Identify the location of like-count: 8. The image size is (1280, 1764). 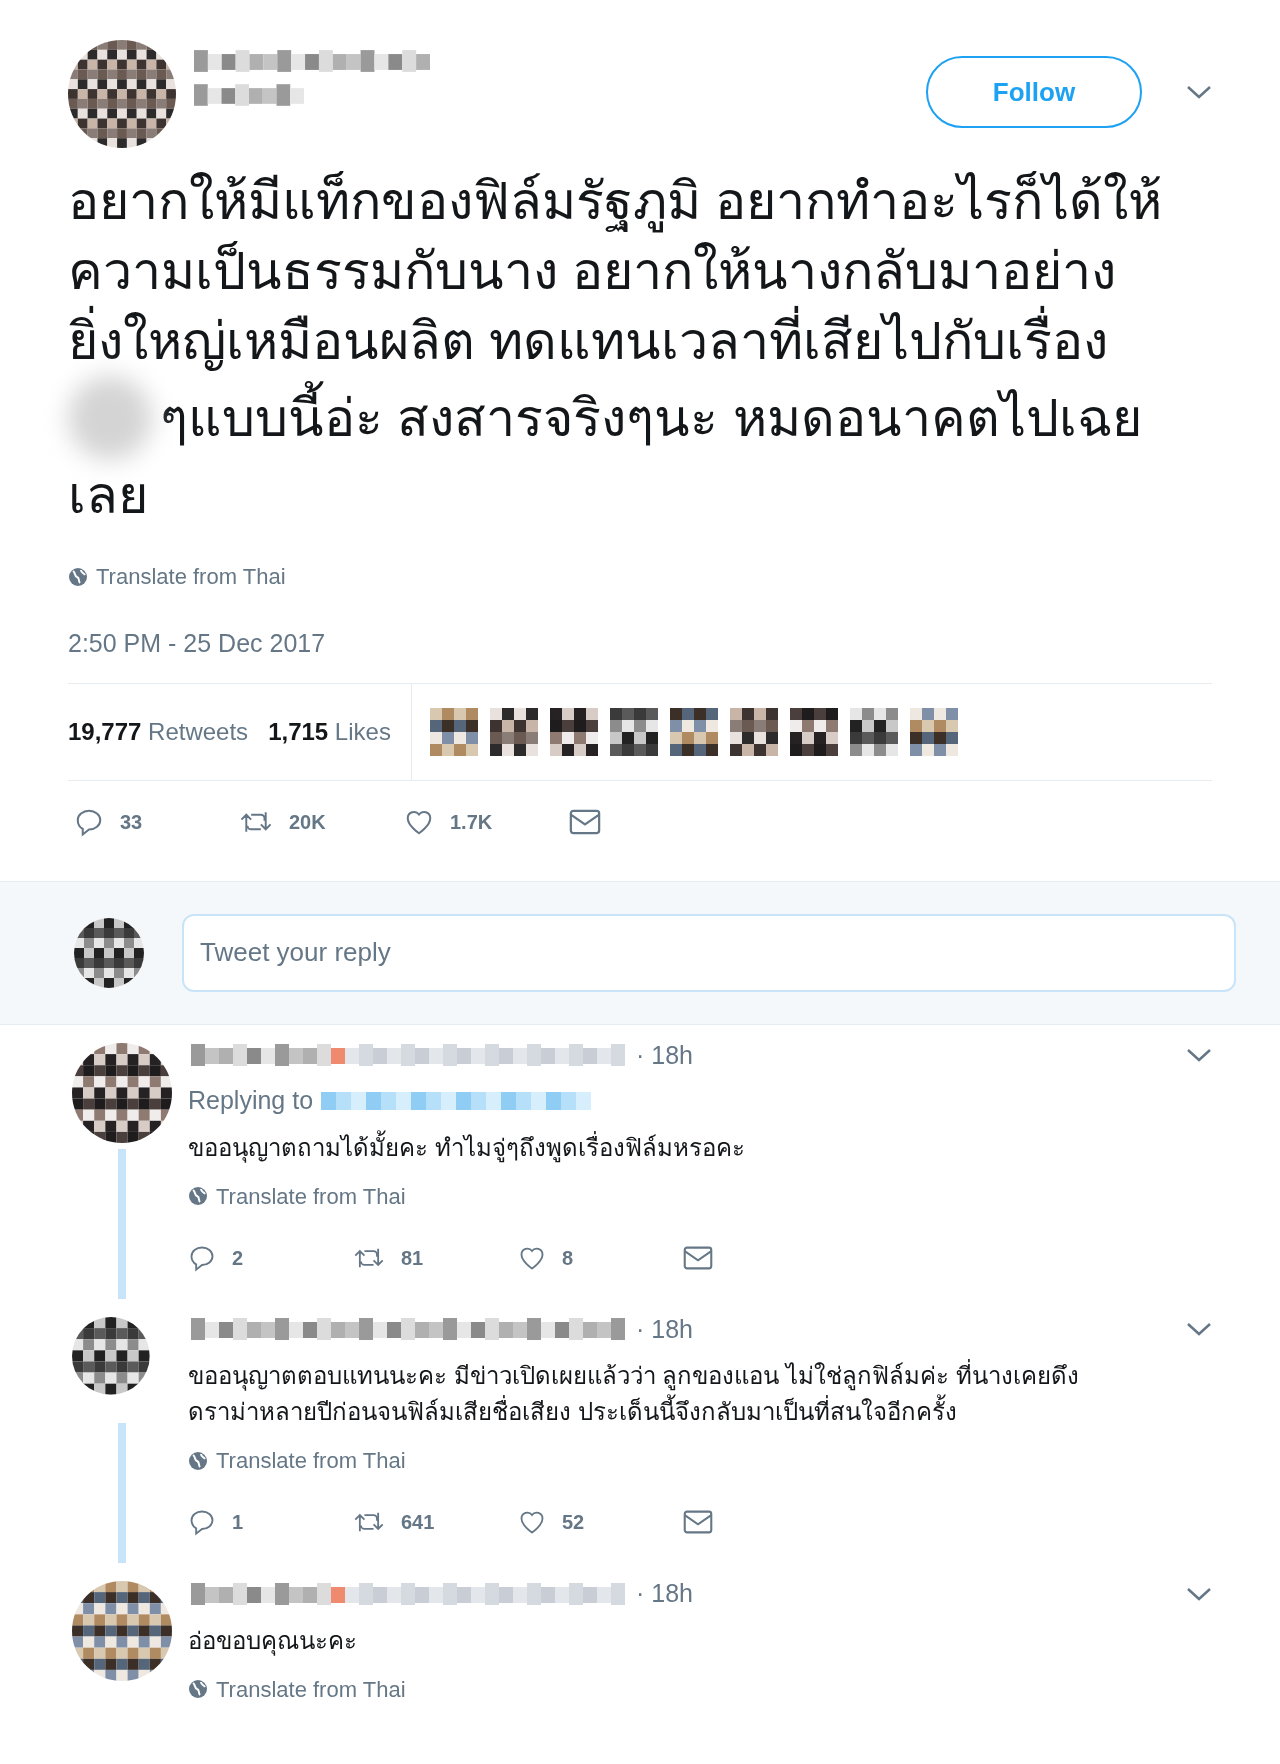
(568, 1258).